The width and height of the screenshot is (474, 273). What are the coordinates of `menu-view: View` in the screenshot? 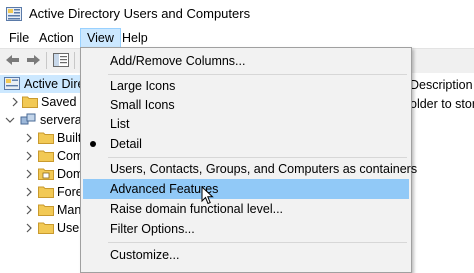 It's located at (100, 38).